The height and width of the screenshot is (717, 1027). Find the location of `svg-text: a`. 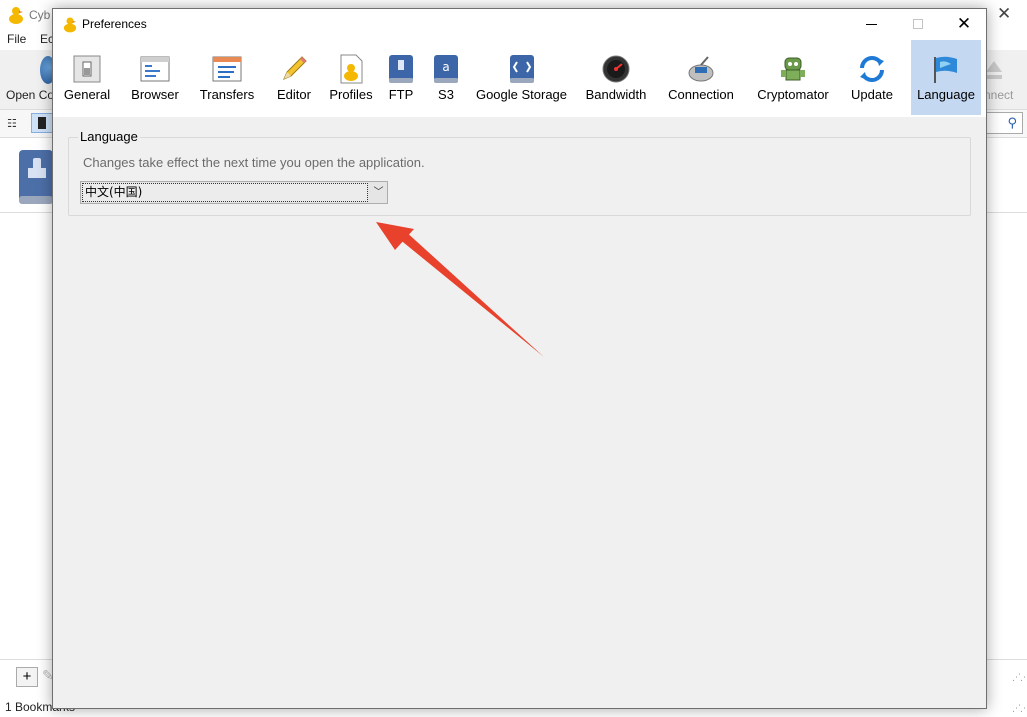

svg-text: a is located at coordinates (445, 67).